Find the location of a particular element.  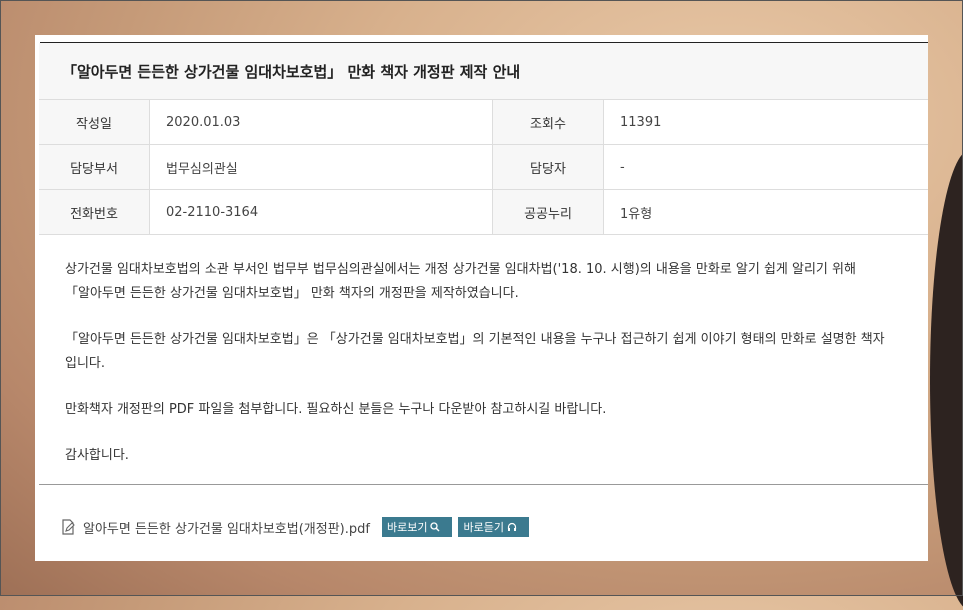

file-edit-icon is located at coordinates (68, 527).